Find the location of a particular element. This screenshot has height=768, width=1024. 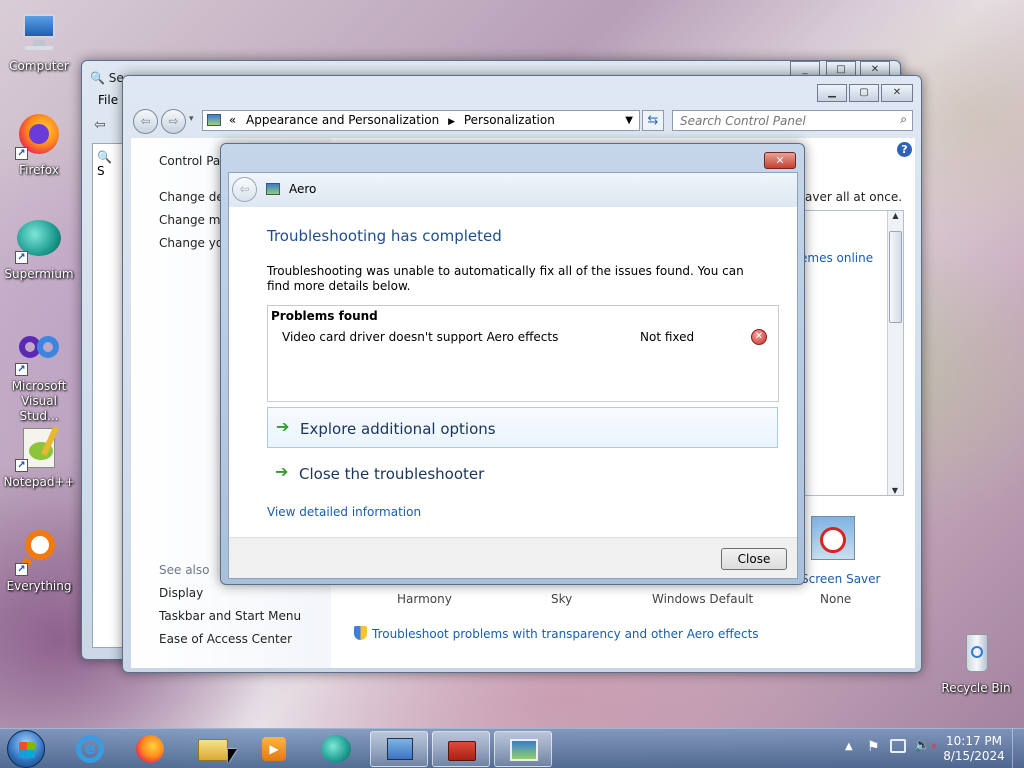

visual-studio-icon: ↗ is located at coordinates (39, 352).